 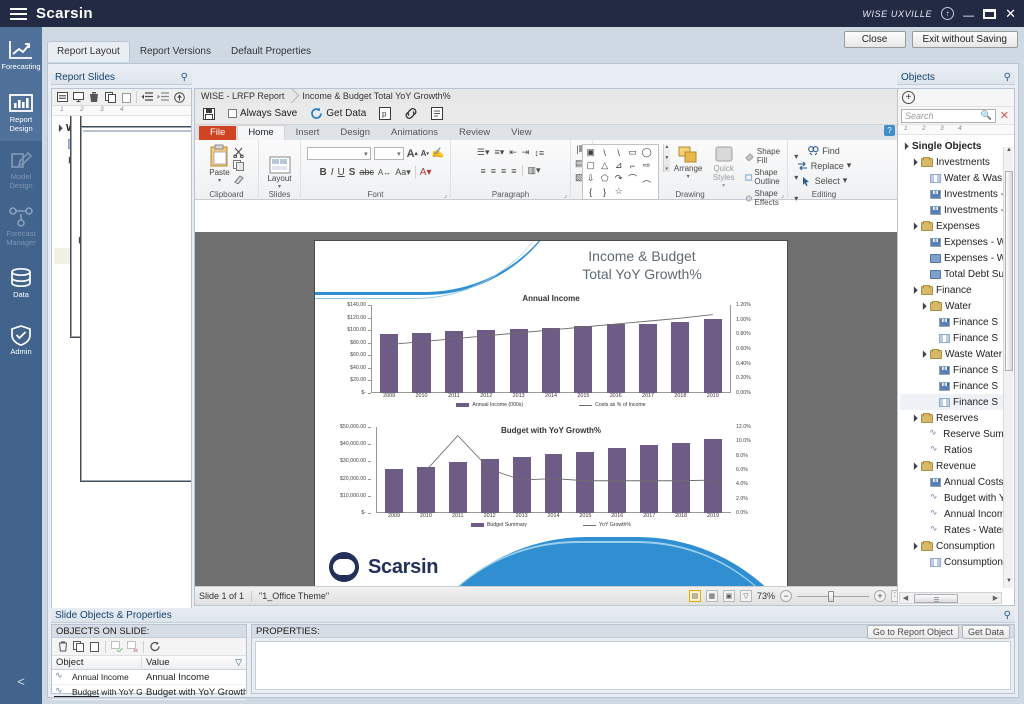 What do you see at coordinates (412, 154) in the screenshot?
I see `grow-font-icon: A ▴` at bounding box center [412, 154].